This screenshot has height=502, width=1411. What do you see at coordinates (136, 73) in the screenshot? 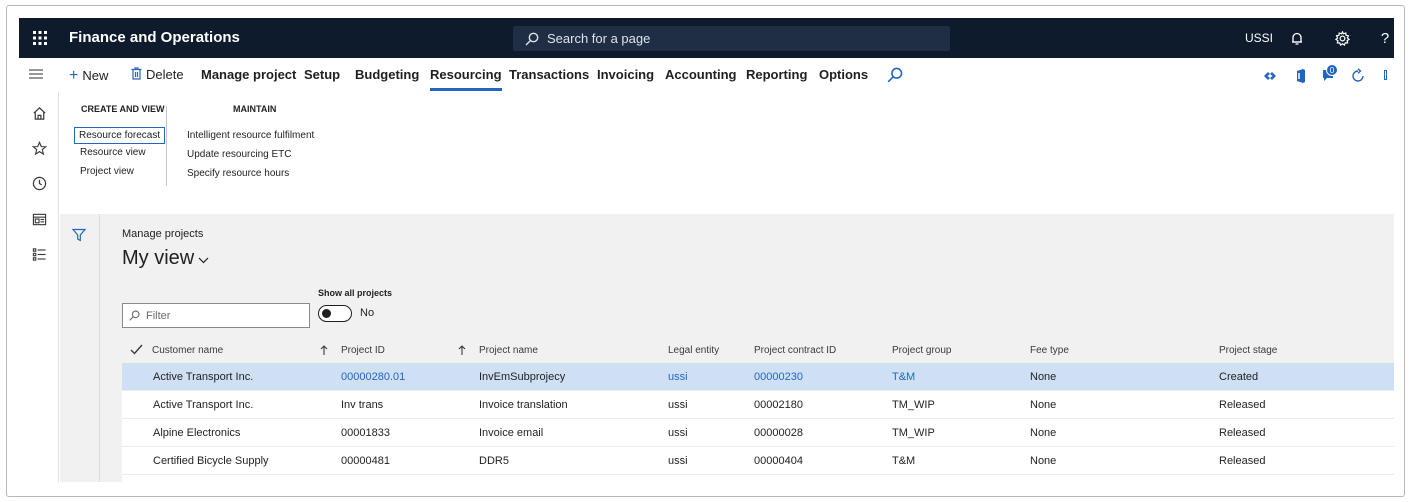
I see `trash-icon` at bounding box center [136, 73].